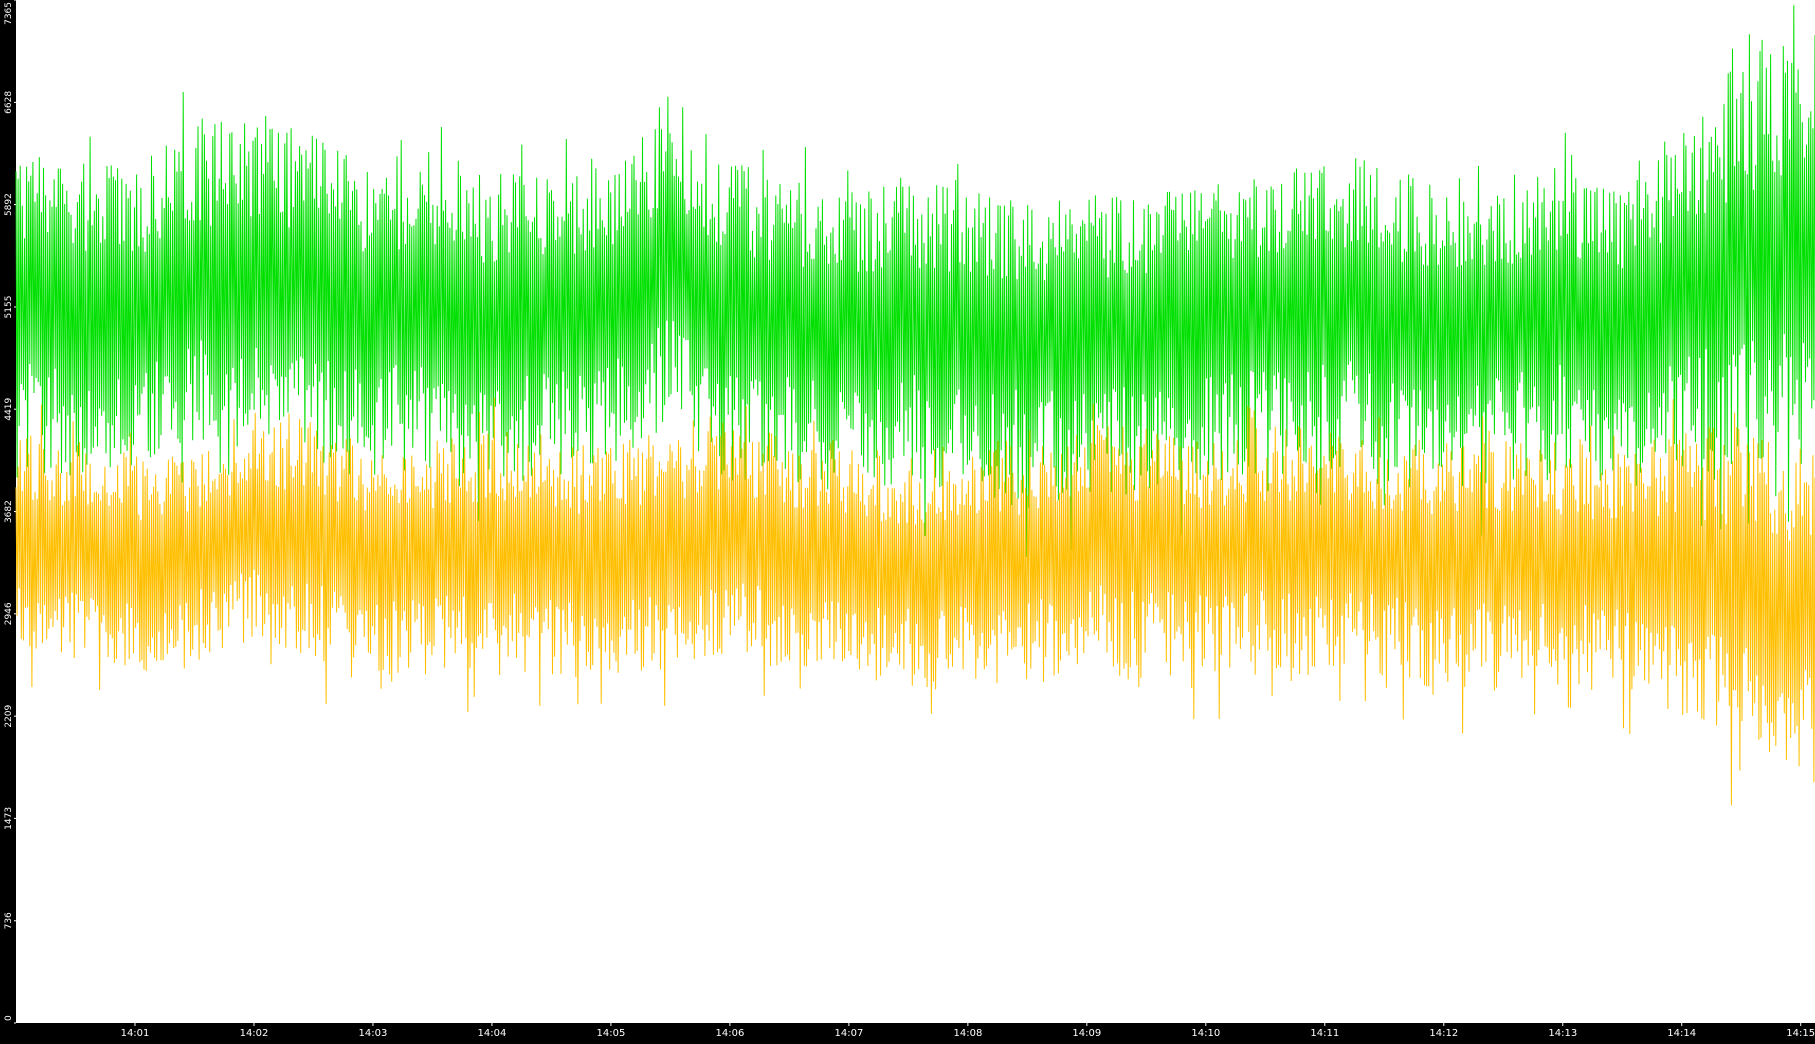  What do you see at coordinates (9, 920) in the screenshot?
I see `y-tick-label: 736` at bounding box center [9, 920].